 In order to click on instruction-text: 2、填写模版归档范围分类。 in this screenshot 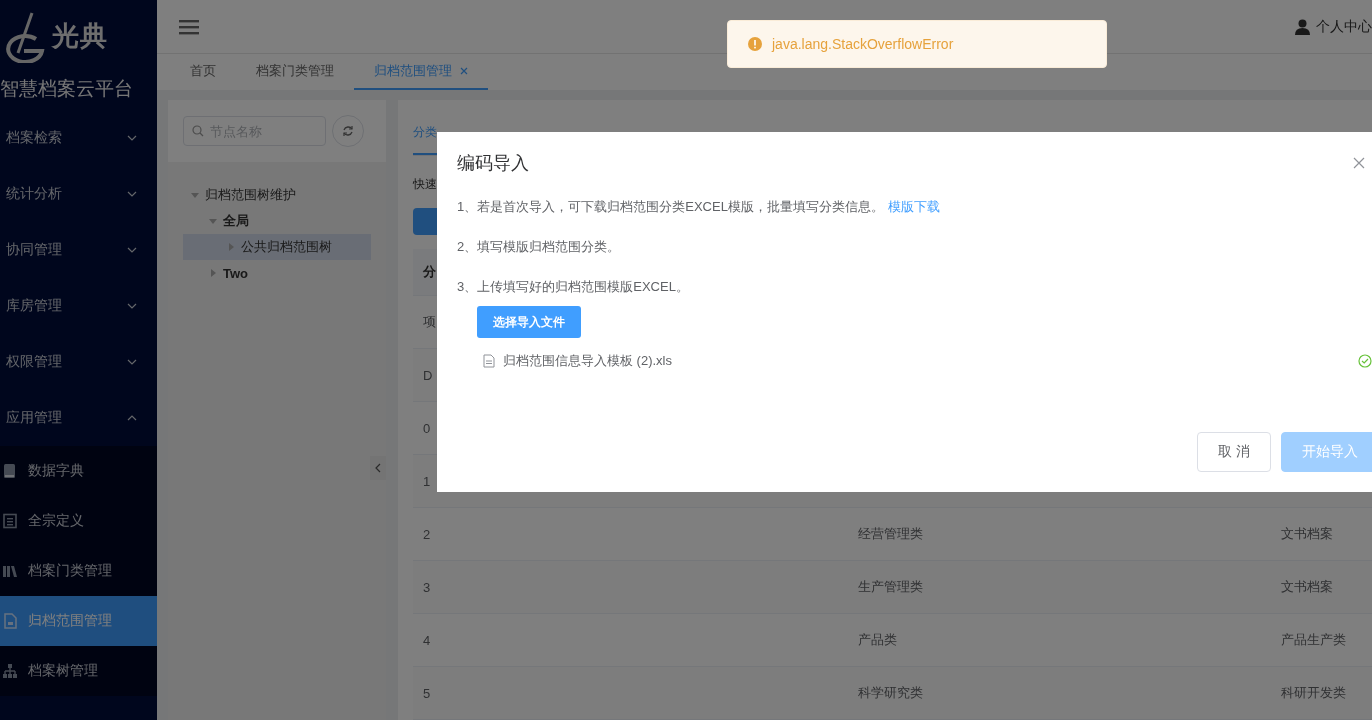, I will do `click(539, 247)`.